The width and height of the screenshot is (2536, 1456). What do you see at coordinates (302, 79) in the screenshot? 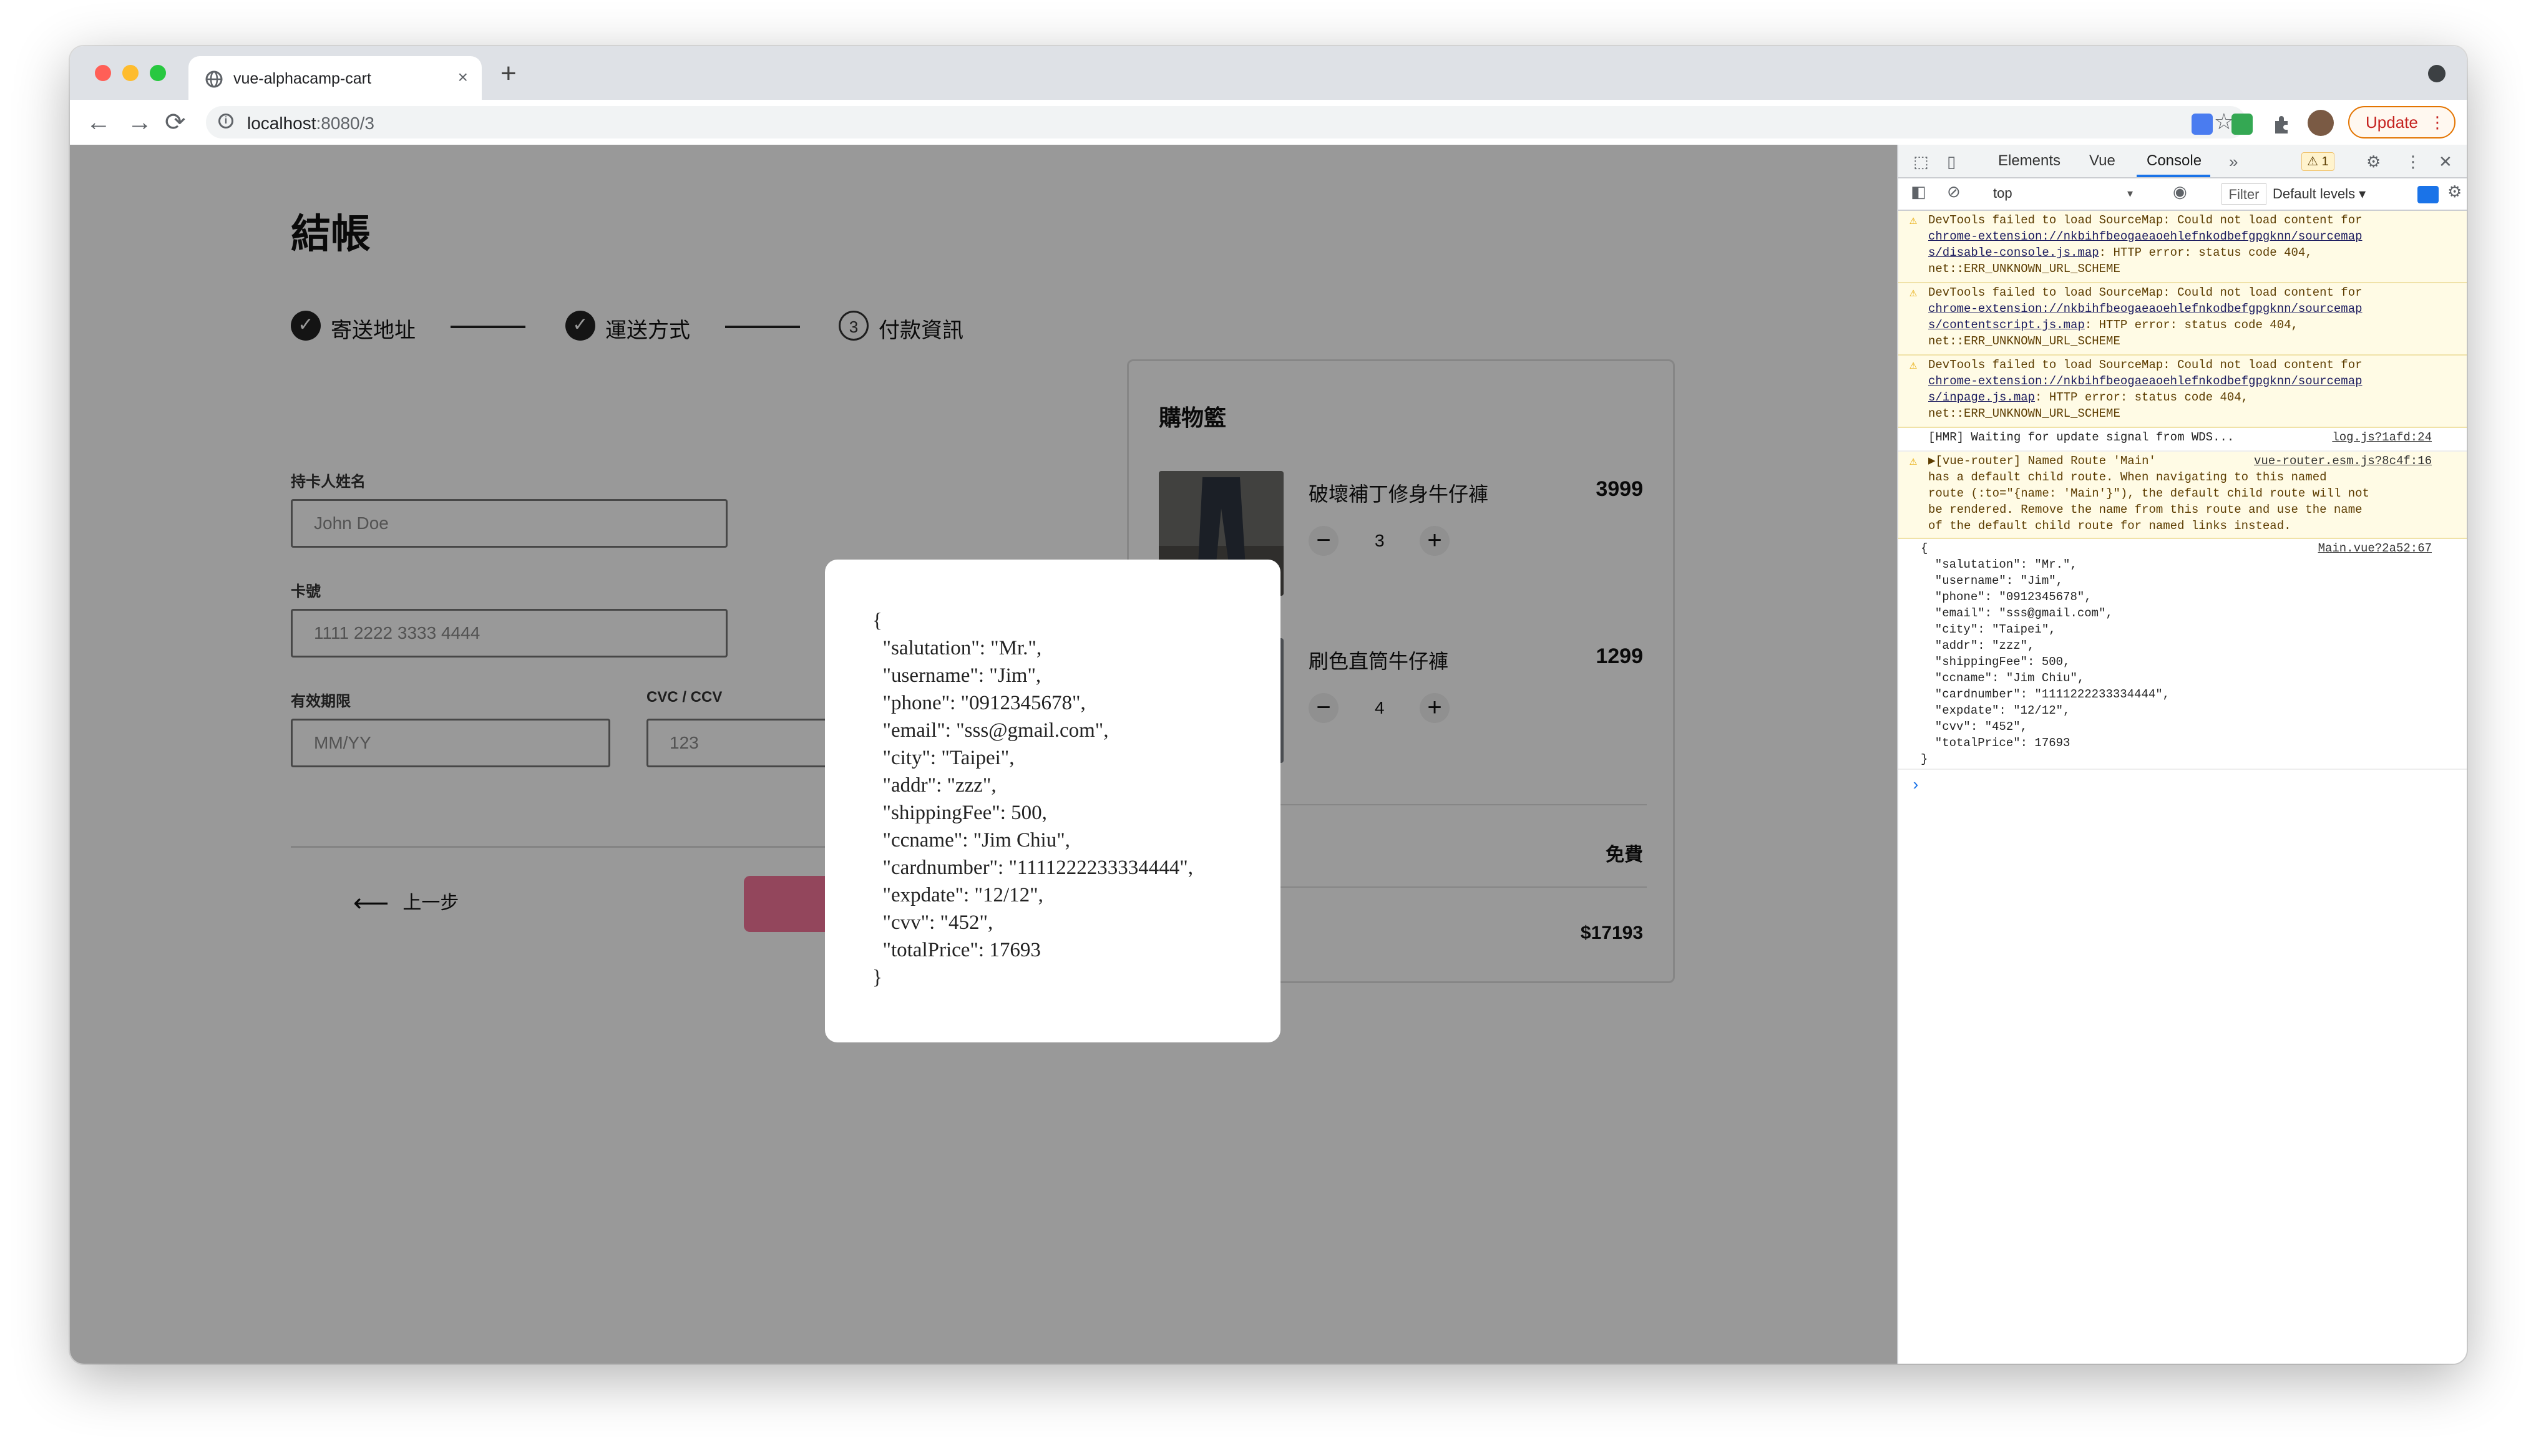
I see `tab-title: vue-alphacamp-cart` at bounding box center [302, 79].